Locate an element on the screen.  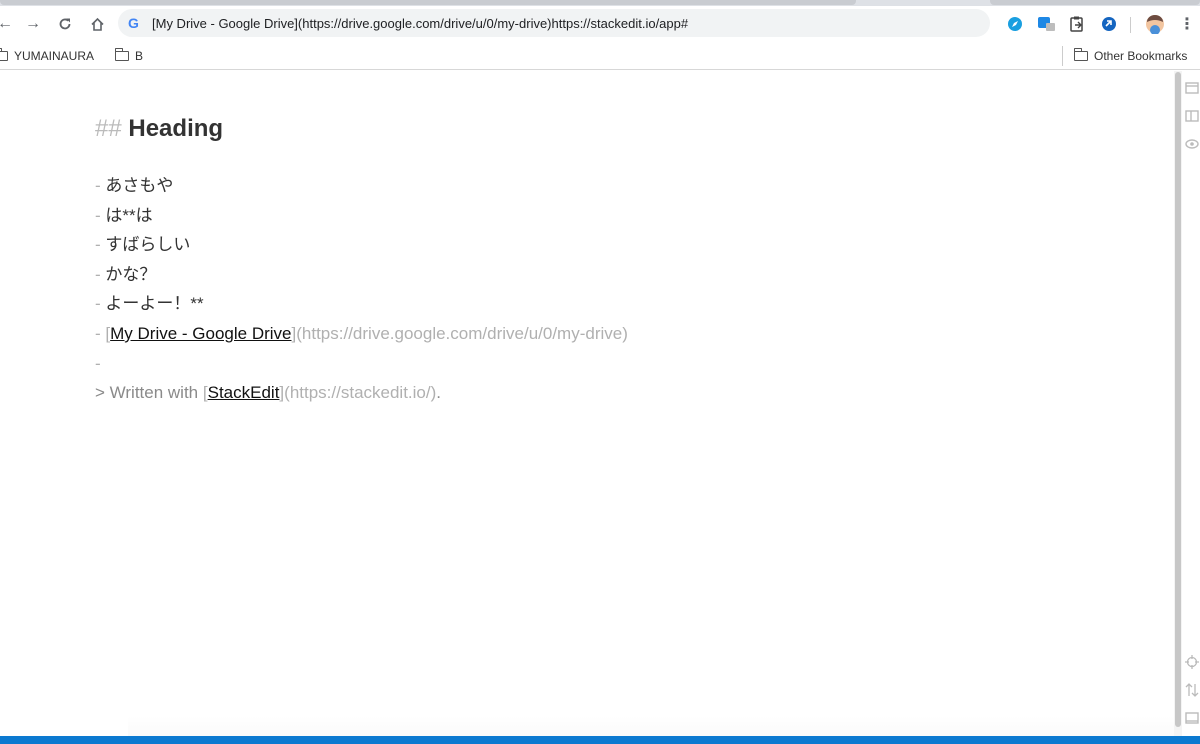
extension-compass-icon is located at coordinates (1015, 24).